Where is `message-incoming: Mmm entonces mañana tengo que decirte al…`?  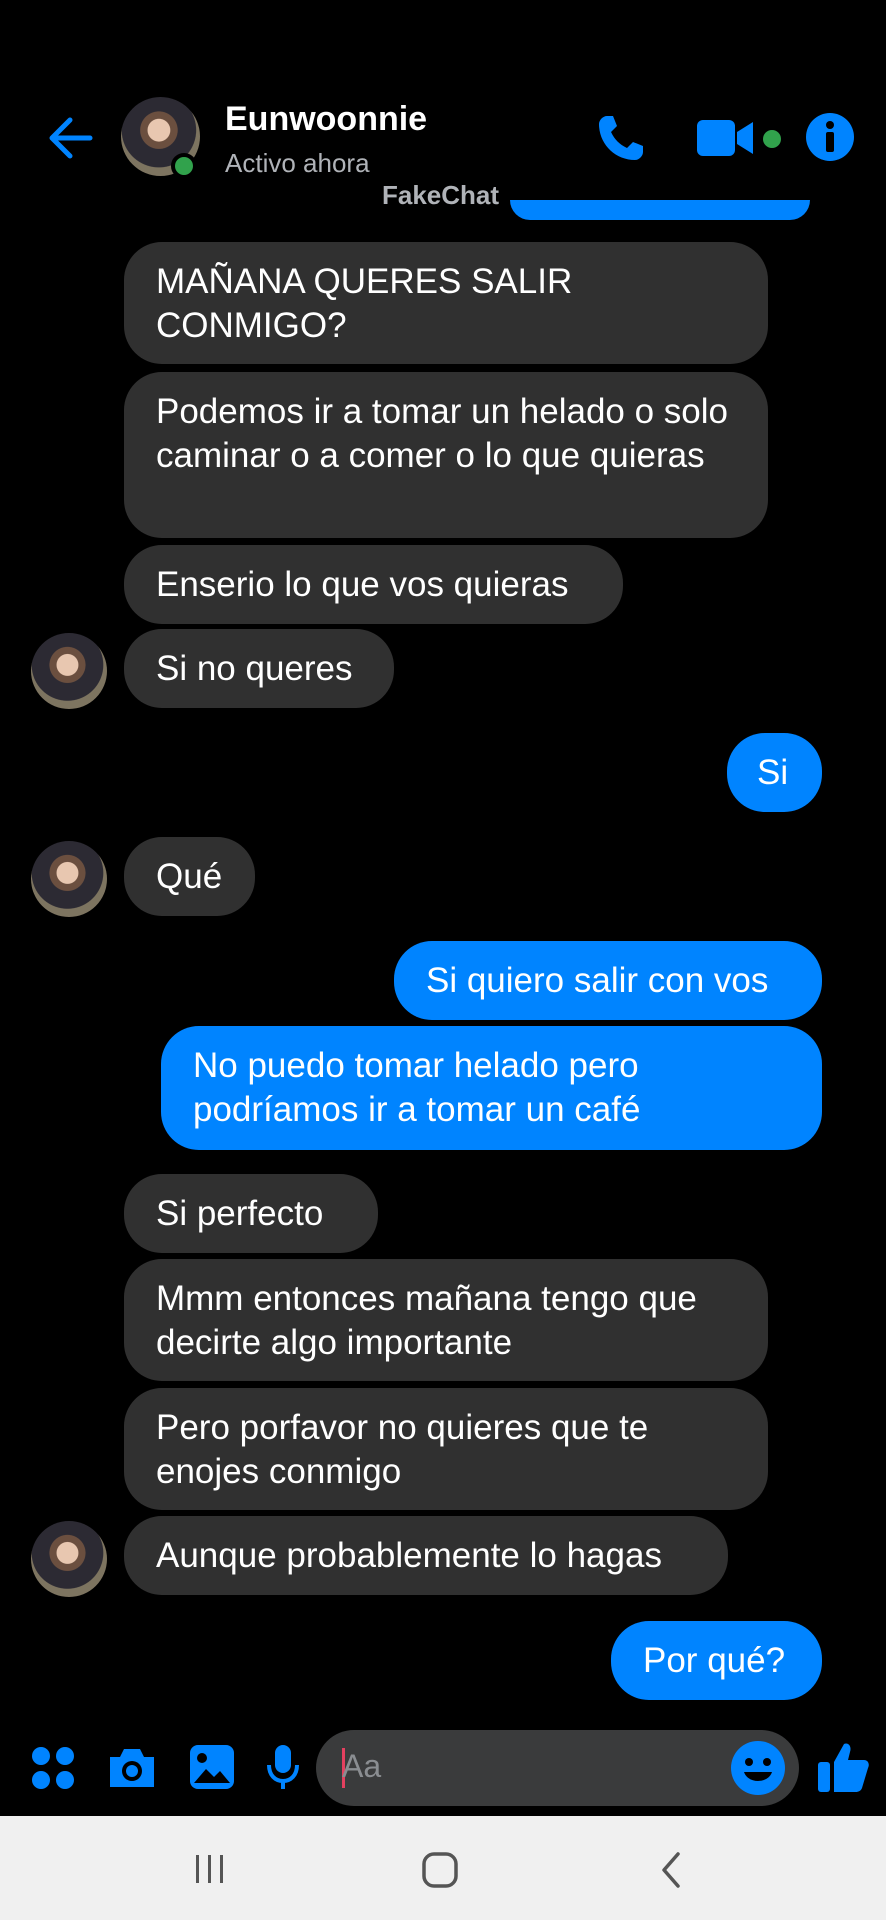
message-incoming: Mmm entonces mañana tengo que decirte al… is located at coordinates (446, 1320).